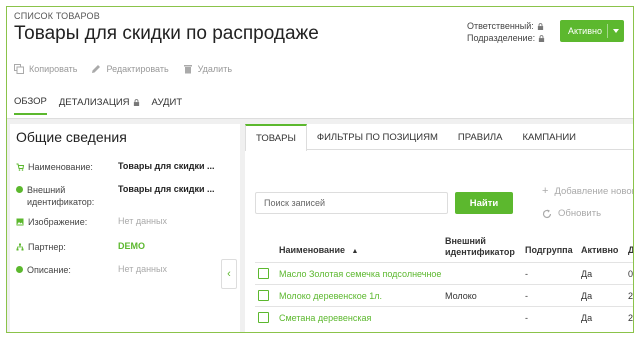  I want to click on tab-filters: ФИЛЬТРЫ ПО ПОЗИЦИЯМ, so click(377, 137).